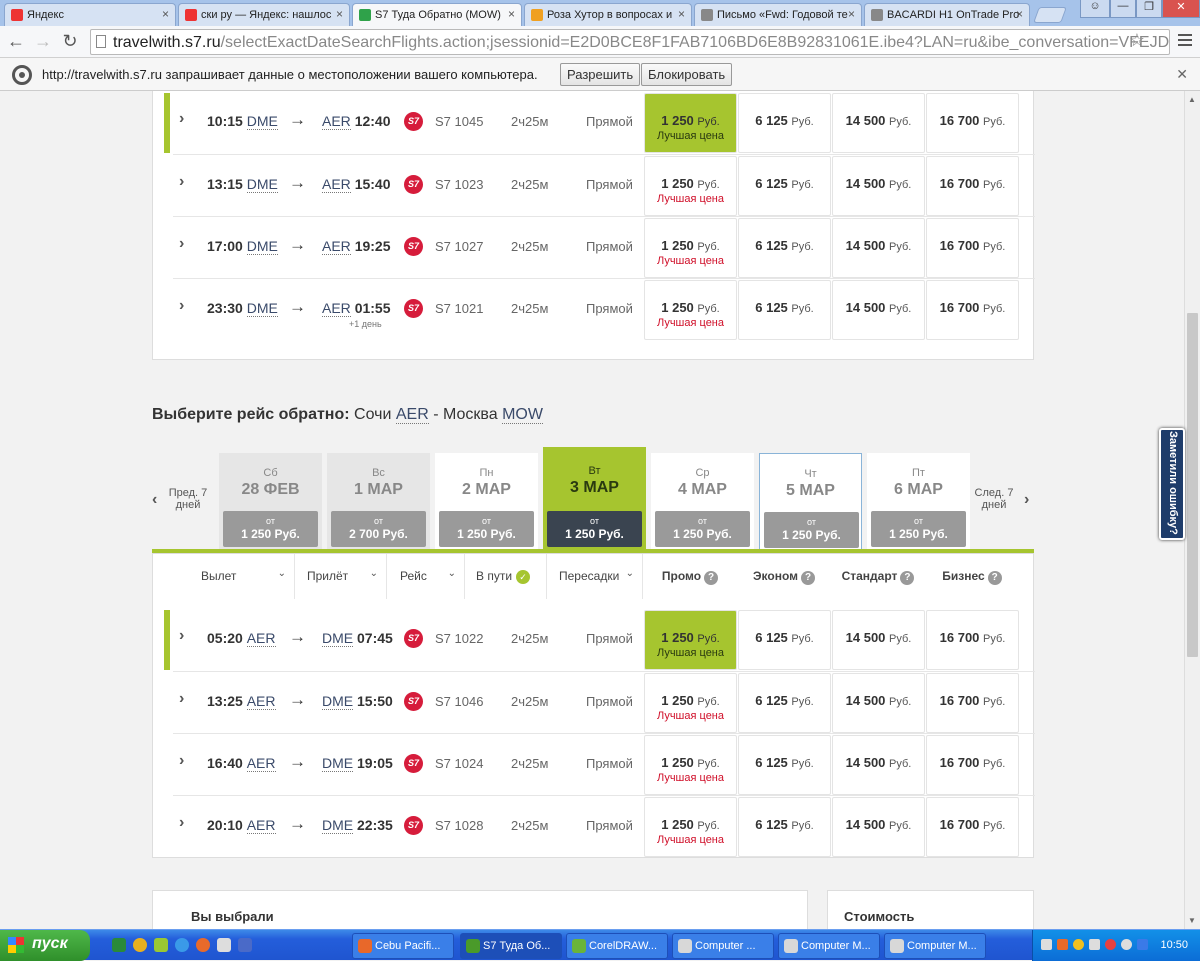 The width and height of the screenshot is (1200, 961). What do you see at coordinates (1192, 920) in the screenshot?
I see `scroll-down-icon: ▼` at bounding box center [1192, 920].